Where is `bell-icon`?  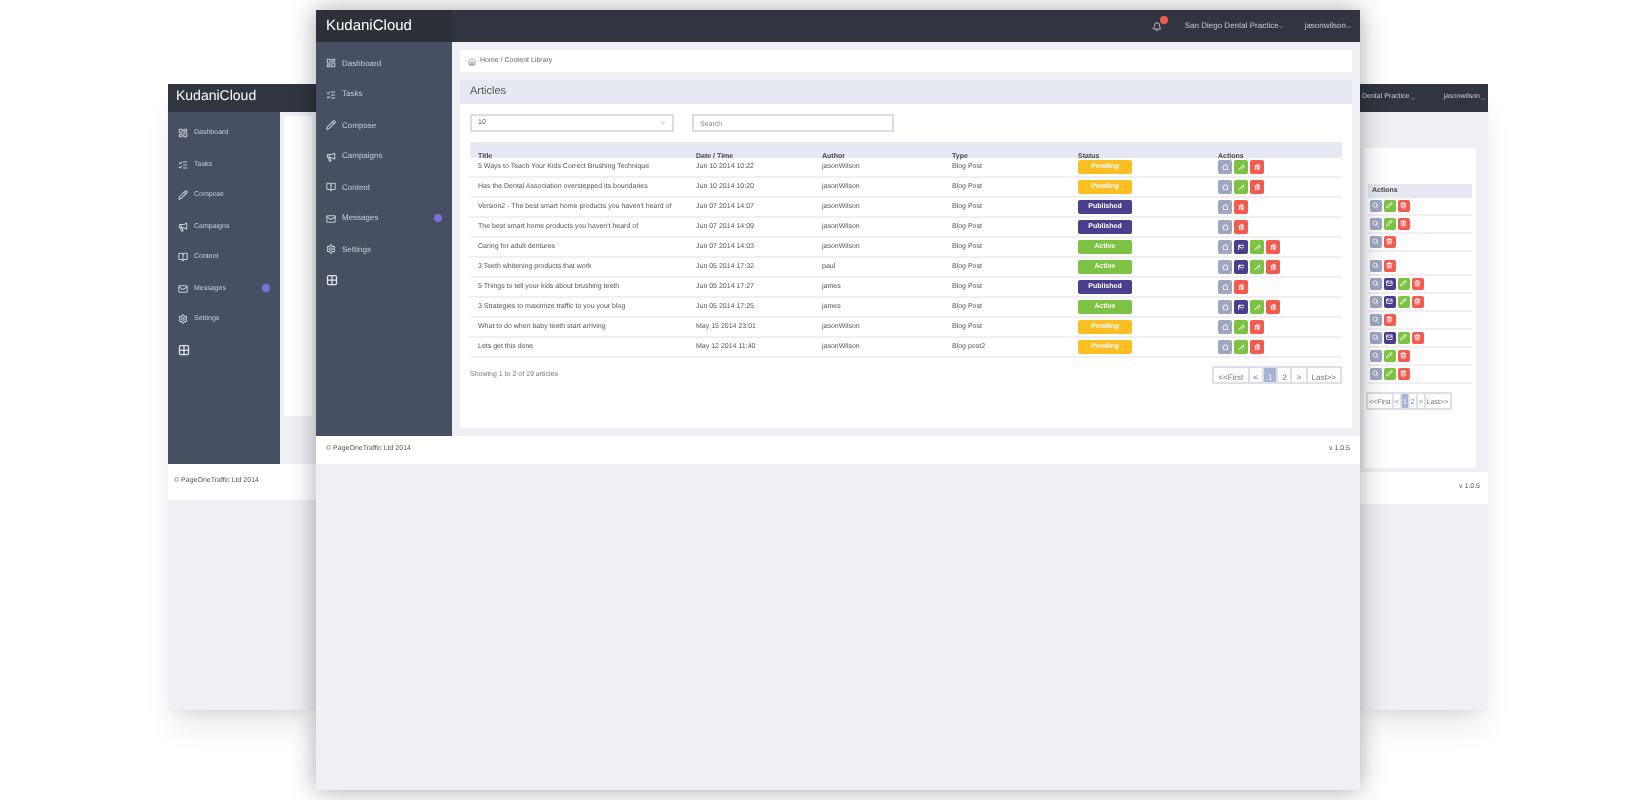
bell-icon is located at coordinates (1157, 26).